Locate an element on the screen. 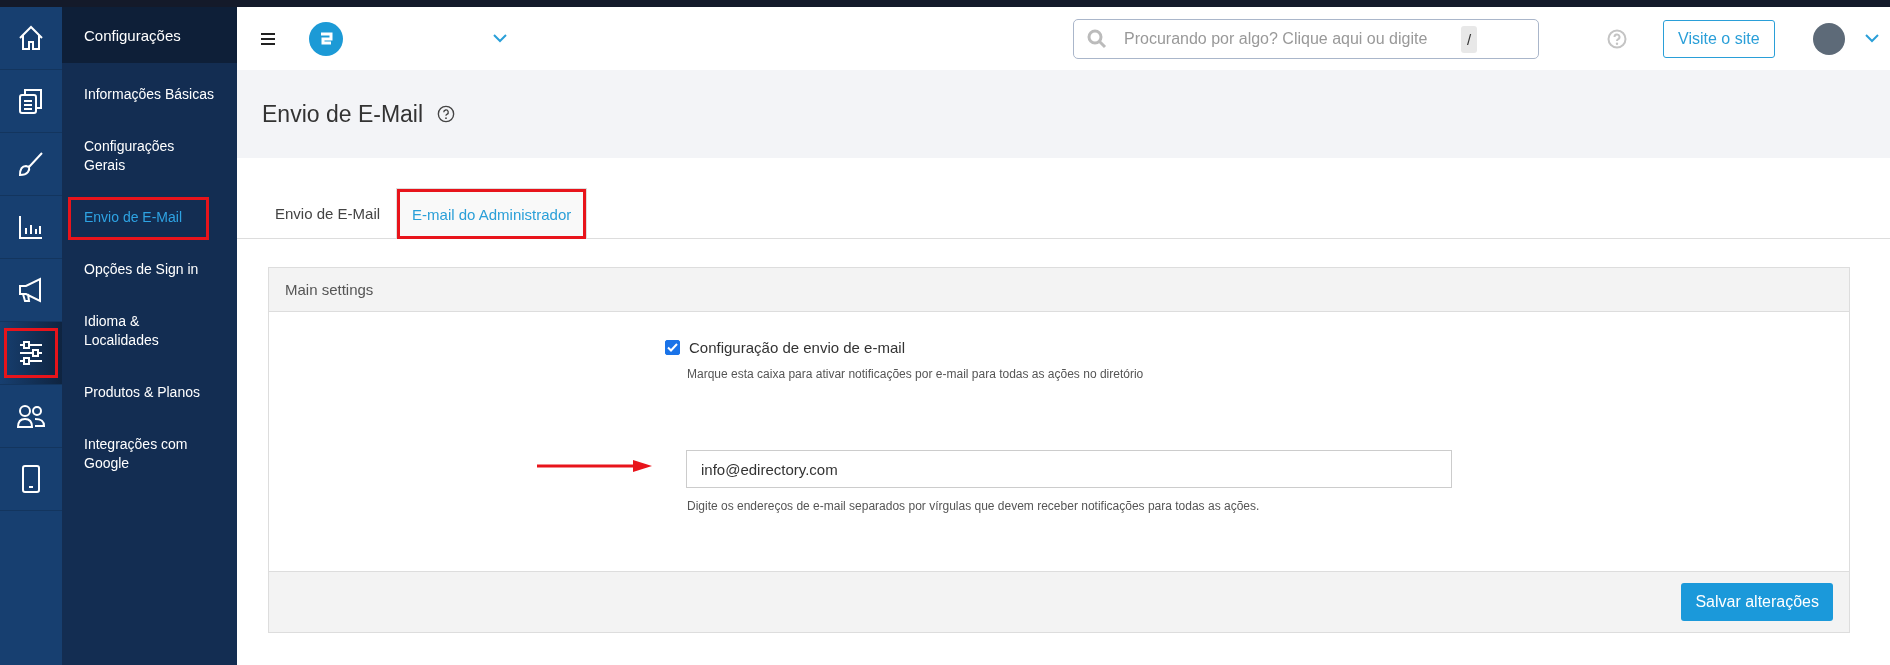 Image resolution: width=1890 pixels, height=665 pixels. panel-title: Main settings is located at coordinates (329, 289).